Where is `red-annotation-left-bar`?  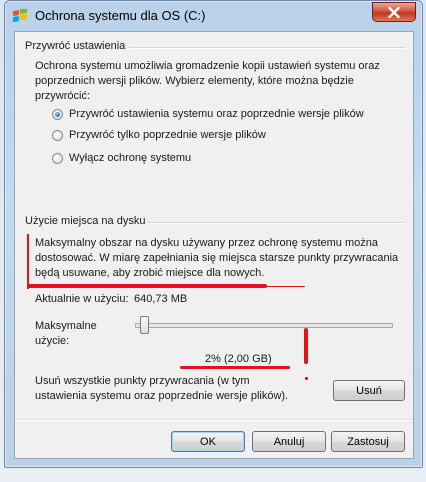 red-annotation-left-bar is located at coordinates (28, 261).